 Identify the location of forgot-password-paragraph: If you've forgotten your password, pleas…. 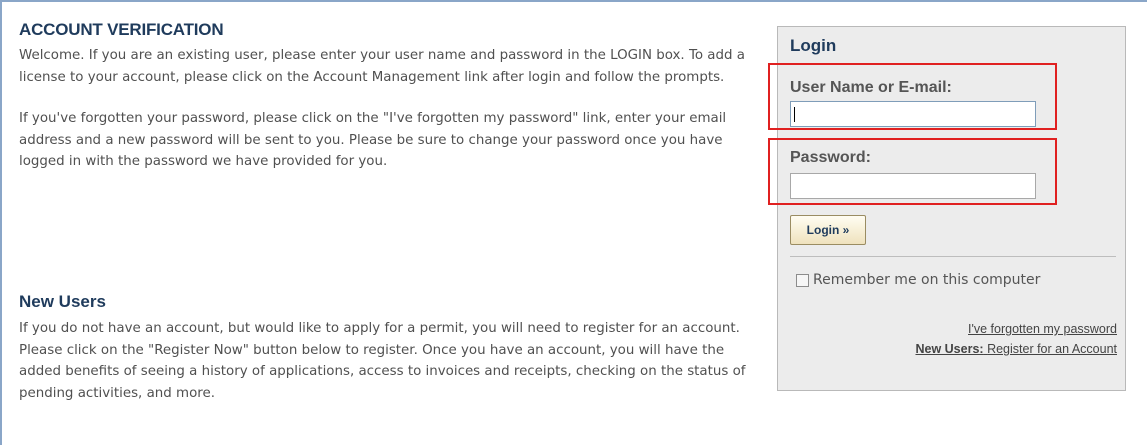
(373, 140).